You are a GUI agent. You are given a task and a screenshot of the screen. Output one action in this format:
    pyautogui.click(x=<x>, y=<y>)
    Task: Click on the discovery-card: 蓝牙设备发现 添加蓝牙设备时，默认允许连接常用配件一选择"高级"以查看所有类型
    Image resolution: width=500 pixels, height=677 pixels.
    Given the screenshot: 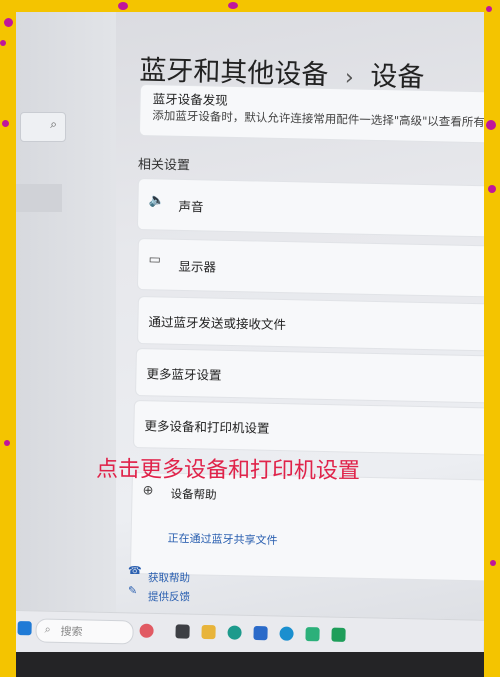 What is the action you would take?
    pyautogui.click(x=311, y=114)
    